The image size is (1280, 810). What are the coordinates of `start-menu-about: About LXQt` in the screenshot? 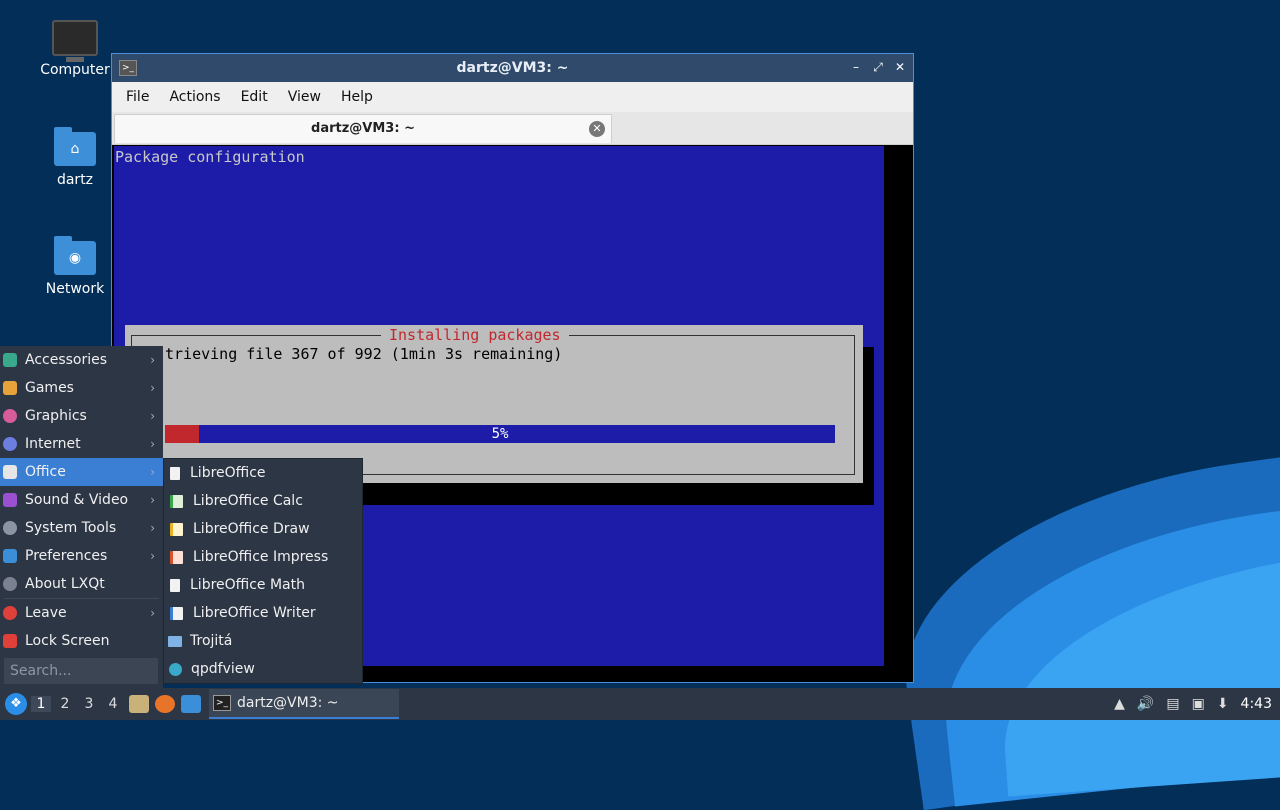 It's located at (81, 584).